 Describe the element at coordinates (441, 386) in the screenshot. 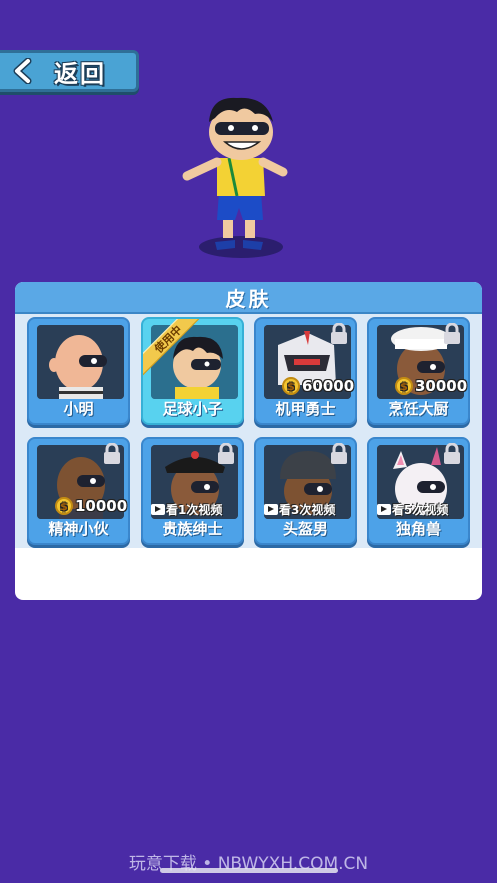

I see `price-value: 30000` at that location.